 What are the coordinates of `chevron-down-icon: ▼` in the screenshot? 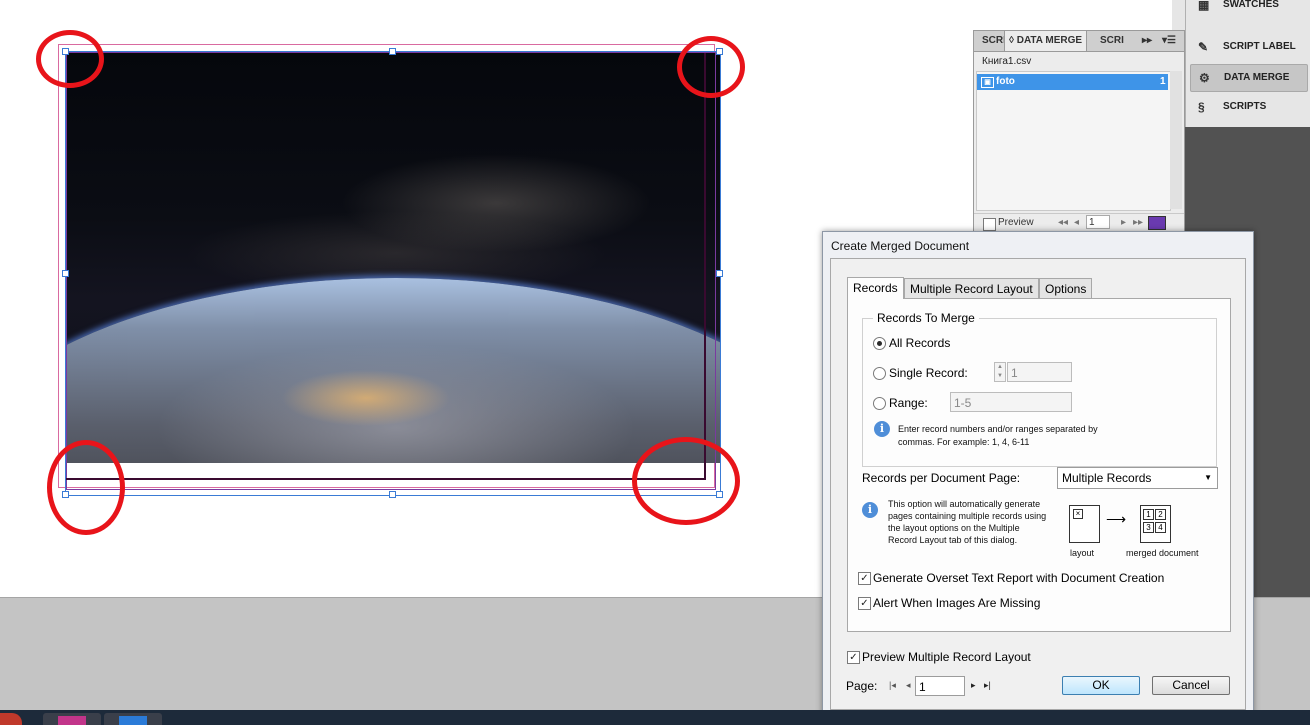 It's located at (1208, 477).